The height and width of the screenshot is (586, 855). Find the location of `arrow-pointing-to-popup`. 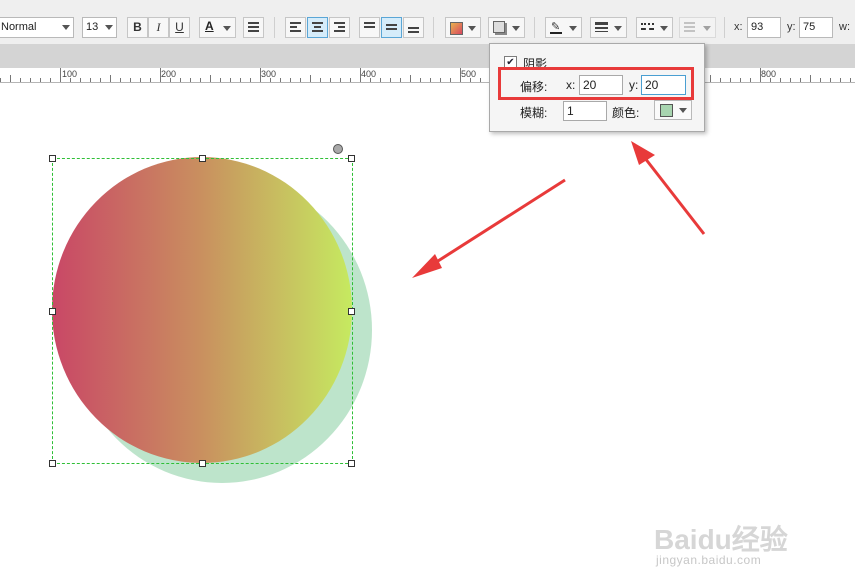

arrow-pointing-to-popup is located at coordinates (668, 188).